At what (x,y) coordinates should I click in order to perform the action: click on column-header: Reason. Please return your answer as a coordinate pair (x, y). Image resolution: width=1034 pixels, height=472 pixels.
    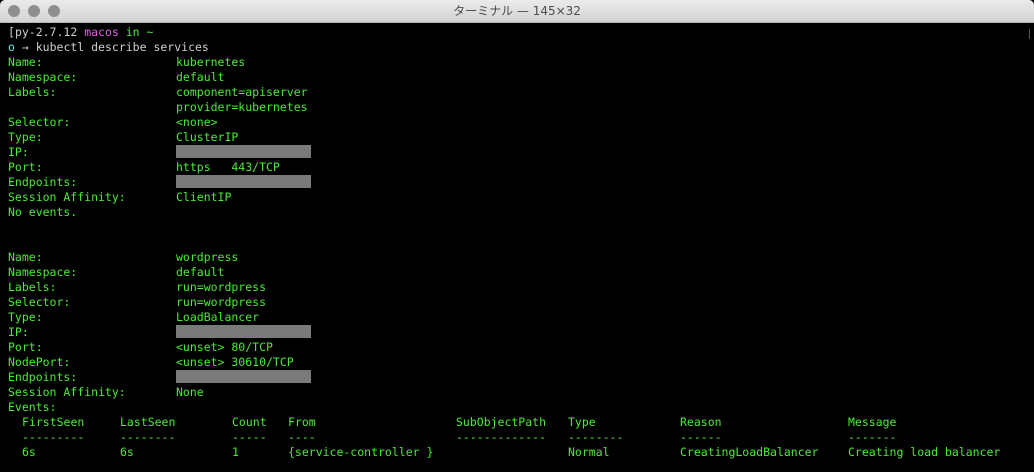
    Looking at the image, I should click on (701, 422).